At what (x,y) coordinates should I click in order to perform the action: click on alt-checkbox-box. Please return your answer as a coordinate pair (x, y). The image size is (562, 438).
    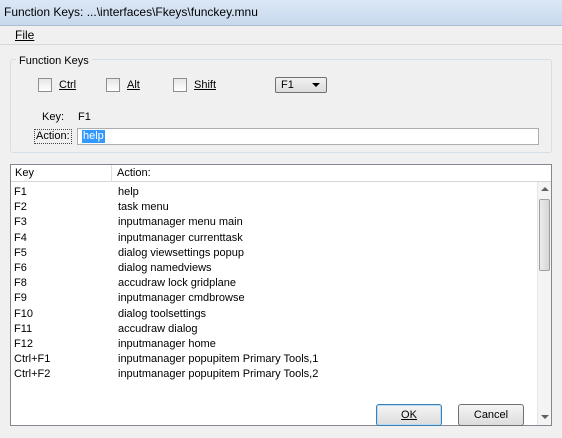
    Looking at the image, I should click on (113, 85).